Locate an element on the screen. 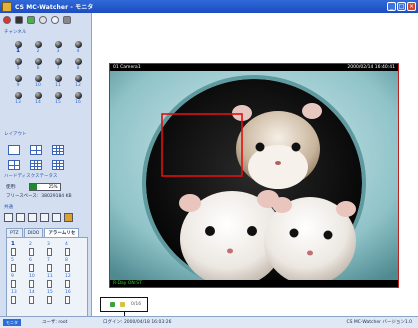 Image resolution: width=418 pixels, height=328 pixels. alarm-camera-item: 13 is located at coordinates (20, 297).